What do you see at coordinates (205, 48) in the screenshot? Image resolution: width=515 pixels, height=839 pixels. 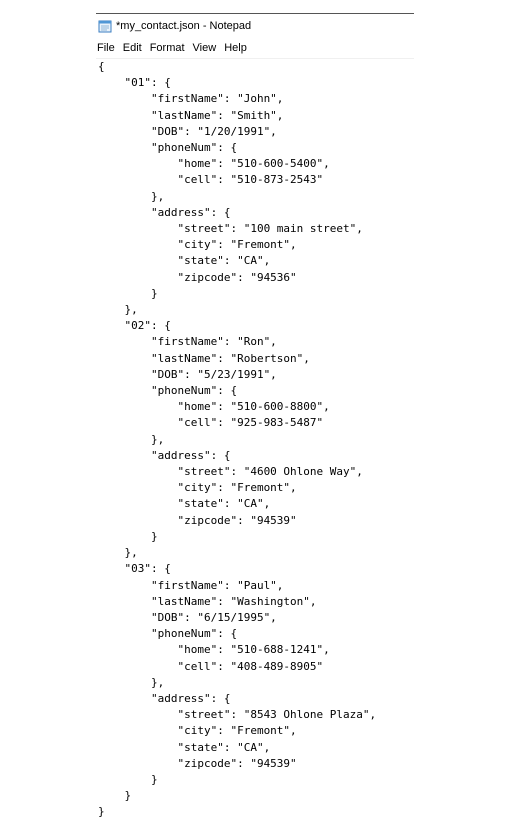 I see `menu-view: View` at bounding box center [205, 48].